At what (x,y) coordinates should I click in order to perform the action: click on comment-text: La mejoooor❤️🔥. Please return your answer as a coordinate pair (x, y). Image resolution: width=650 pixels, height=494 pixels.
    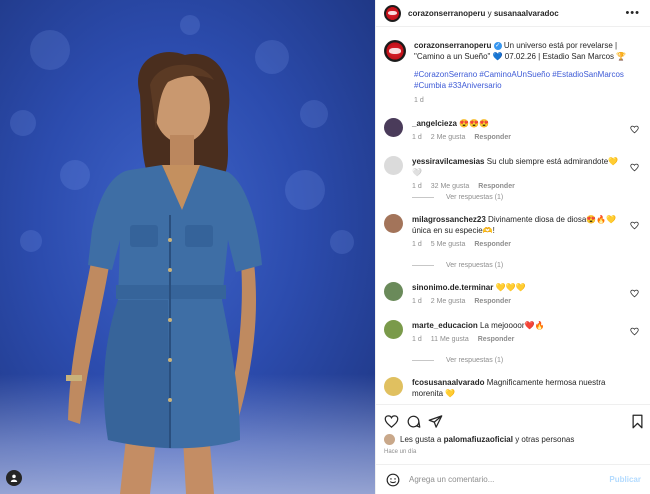
    Looking at the image, I should click on (512, 325).